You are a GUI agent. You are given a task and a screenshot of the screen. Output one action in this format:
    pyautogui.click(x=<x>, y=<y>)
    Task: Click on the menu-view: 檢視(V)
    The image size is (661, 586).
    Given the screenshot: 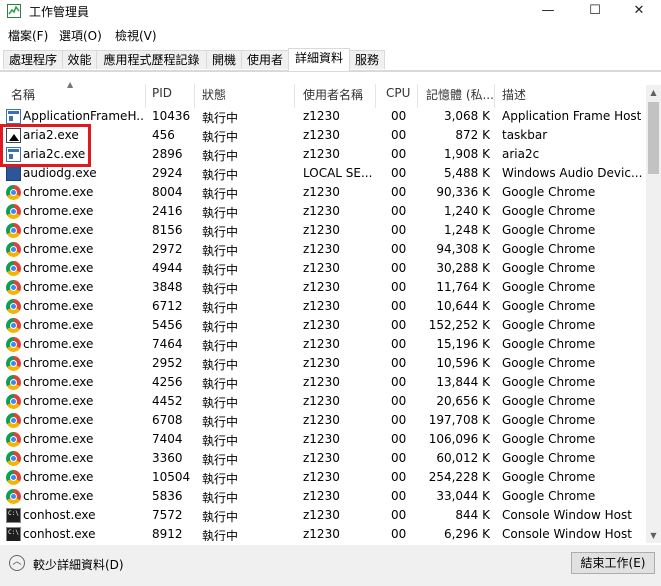 What is the action you would take?
    pyautogui.click(x=136, y=35)
    